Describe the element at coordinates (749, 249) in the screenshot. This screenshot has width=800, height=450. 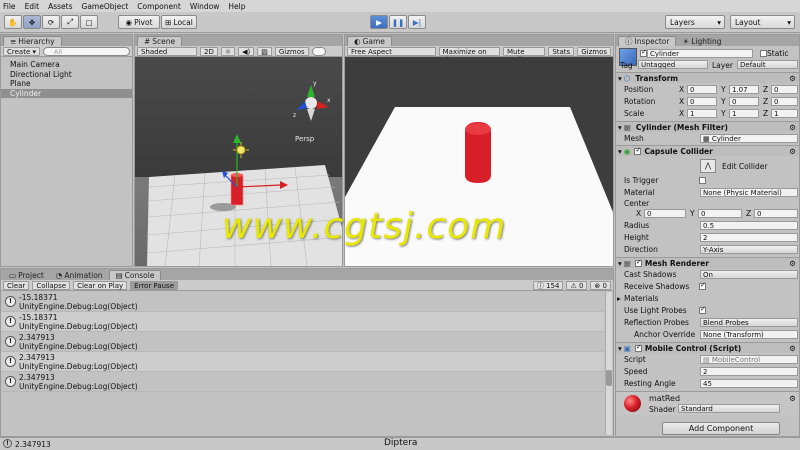
I see `direction-dropdown: Y-Axis` at that location.